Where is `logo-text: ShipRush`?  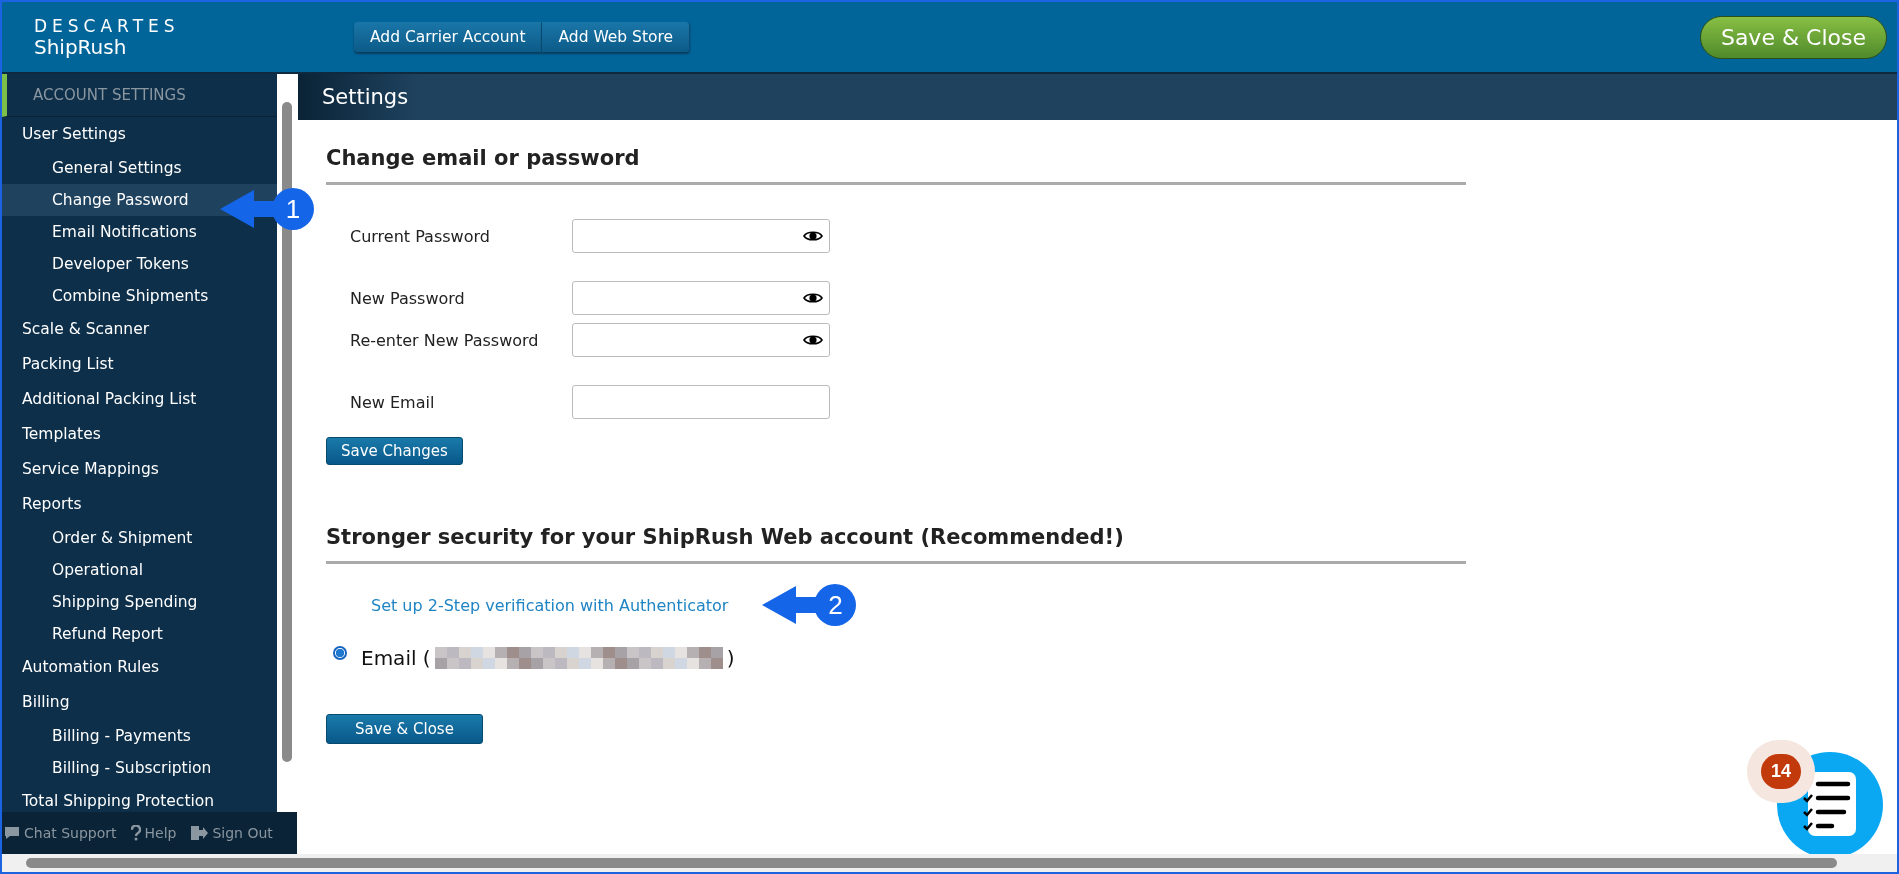 logo-text: ShipRush is located at coordinates (81, 47).